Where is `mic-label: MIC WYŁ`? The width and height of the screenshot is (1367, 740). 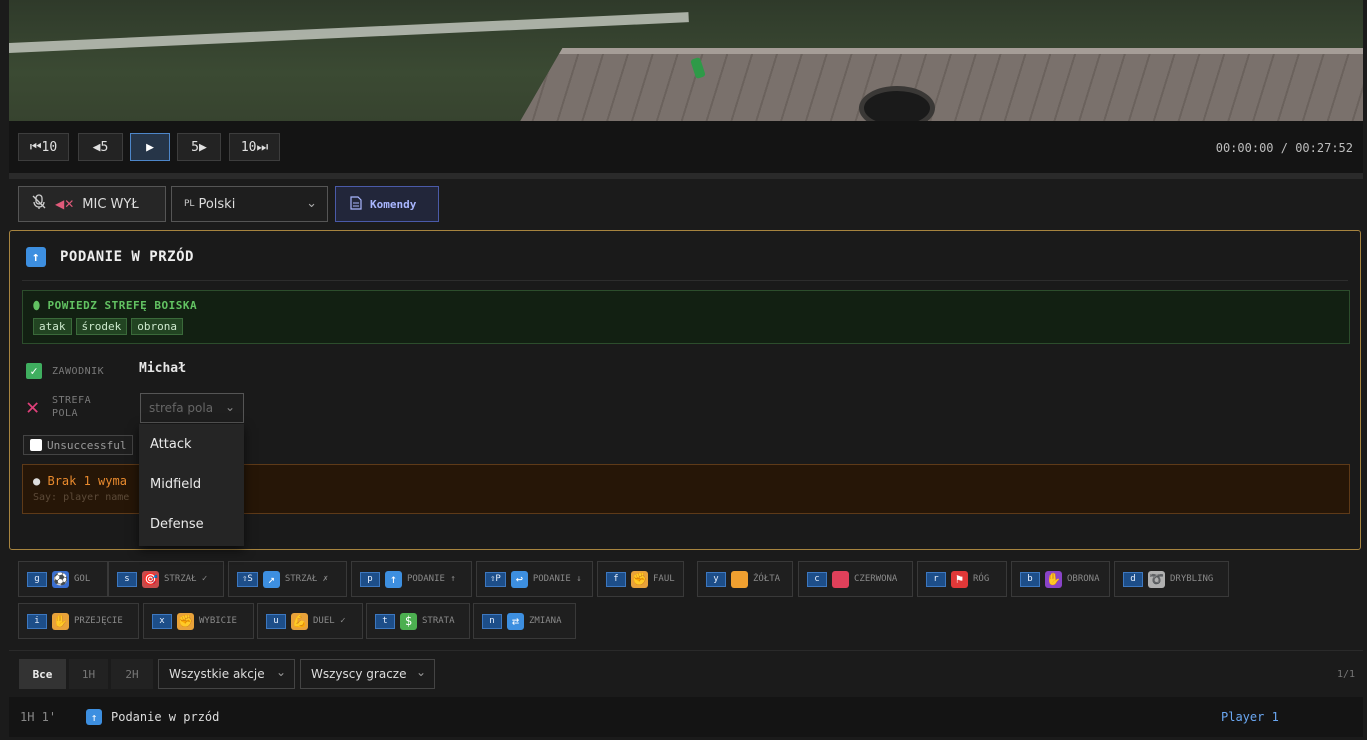
mic-label: MIC WYŁ is located at coordinates (110, 204).